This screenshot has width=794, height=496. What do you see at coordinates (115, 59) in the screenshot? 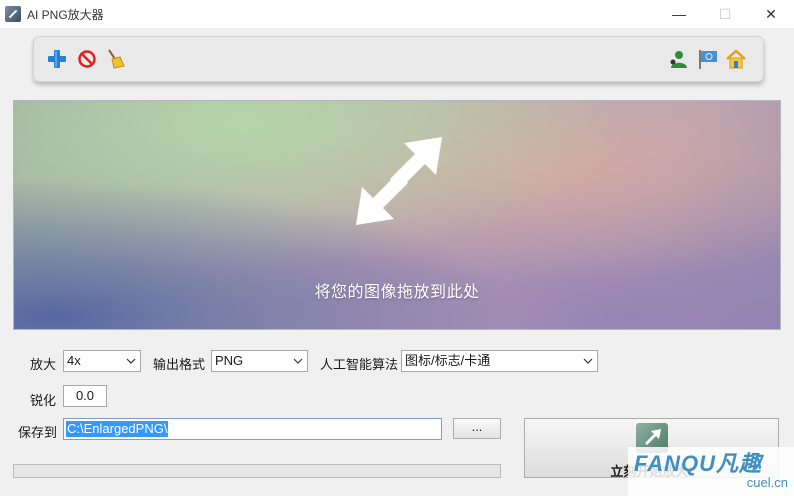
I see `clear-broom-icon` at bounding box center [115, 59].